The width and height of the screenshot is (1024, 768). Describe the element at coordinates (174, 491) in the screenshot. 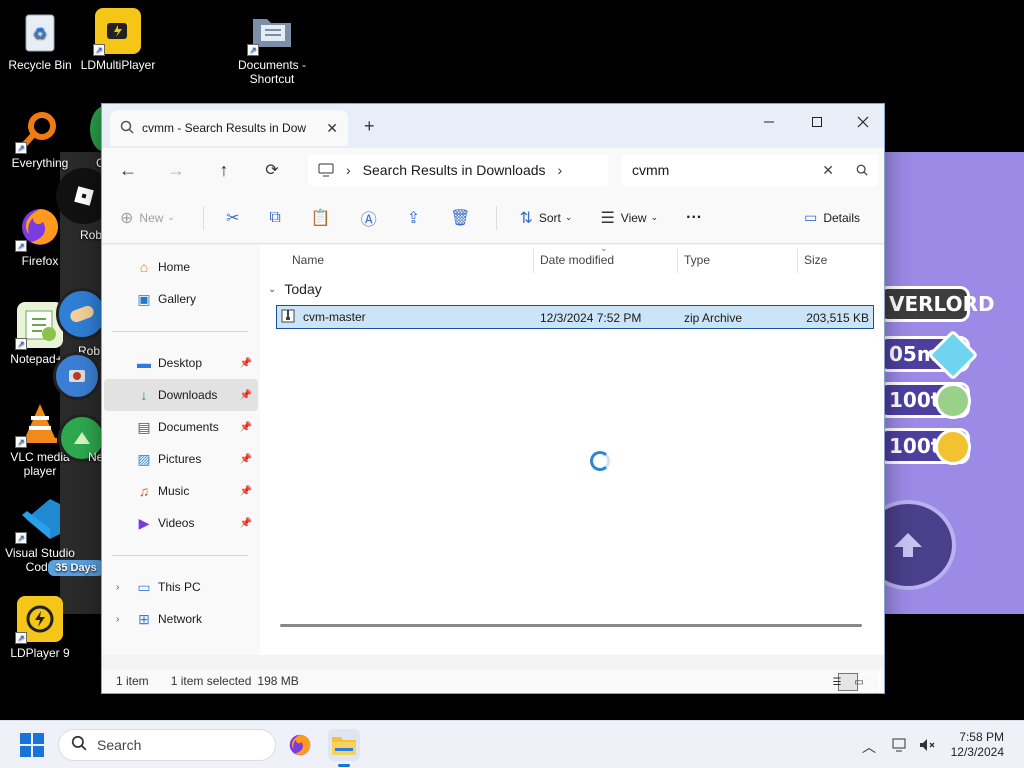

I see `sidebar-item-label: Music` at that location.